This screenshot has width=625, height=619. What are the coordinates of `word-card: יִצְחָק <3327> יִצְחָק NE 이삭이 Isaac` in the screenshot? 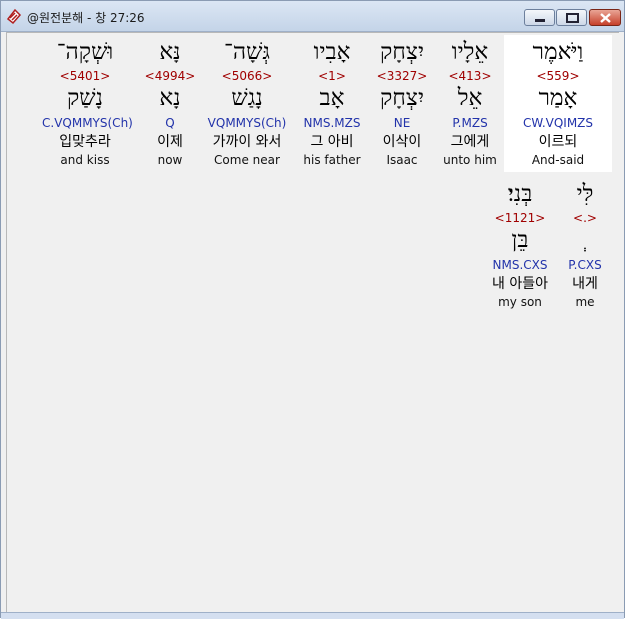 It's located at (402, 103).